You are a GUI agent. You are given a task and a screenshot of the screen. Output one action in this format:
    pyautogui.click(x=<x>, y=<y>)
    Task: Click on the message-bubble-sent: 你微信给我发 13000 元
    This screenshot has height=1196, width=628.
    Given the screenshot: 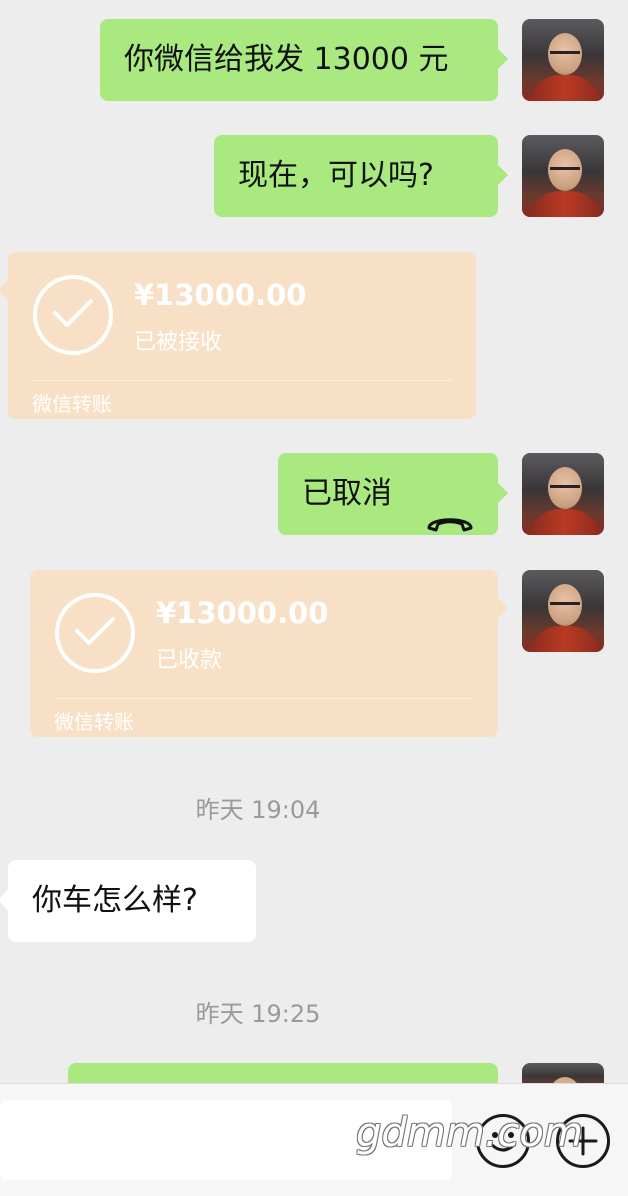 What is the action you would take?
    pyautogui.click(x=304, y=60)
    